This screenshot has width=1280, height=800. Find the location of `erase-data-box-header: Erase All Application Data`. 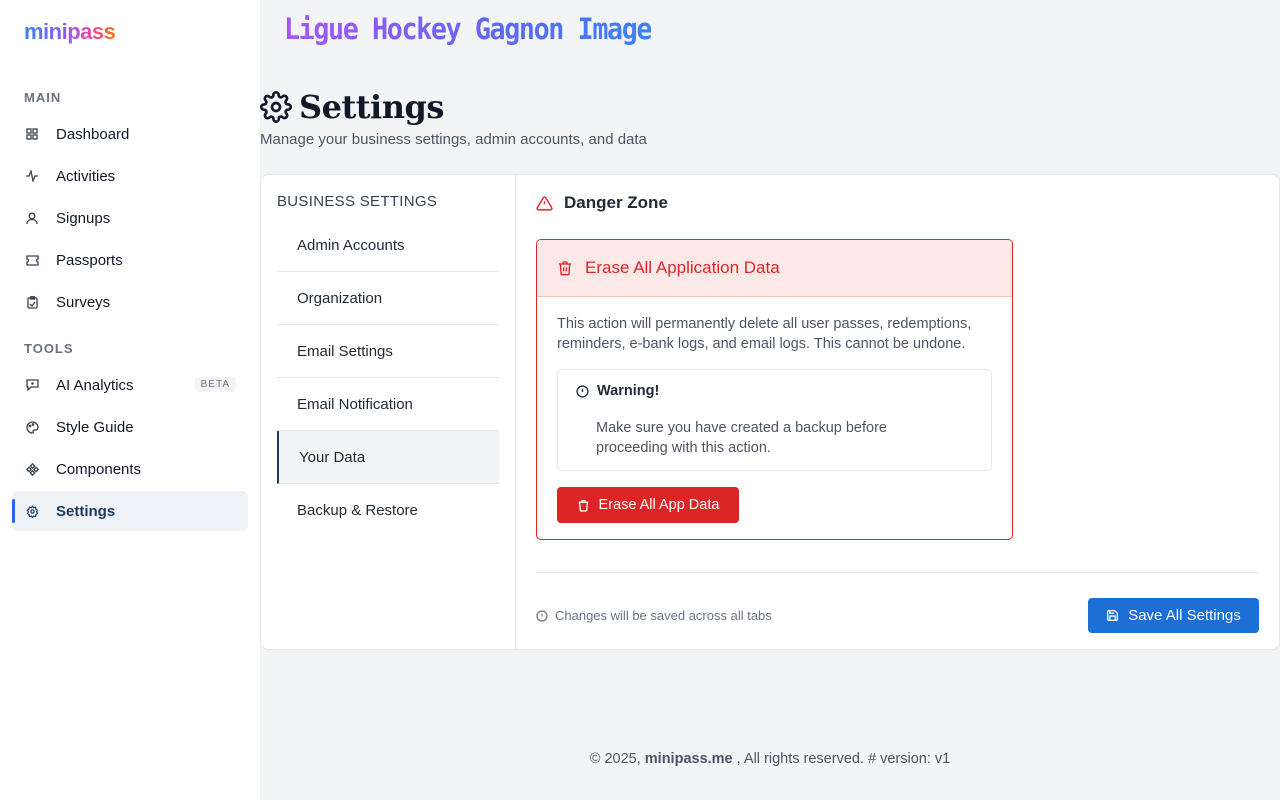

erase-data-box-header: Erase All Application Data is located at coordinates (774, 268).